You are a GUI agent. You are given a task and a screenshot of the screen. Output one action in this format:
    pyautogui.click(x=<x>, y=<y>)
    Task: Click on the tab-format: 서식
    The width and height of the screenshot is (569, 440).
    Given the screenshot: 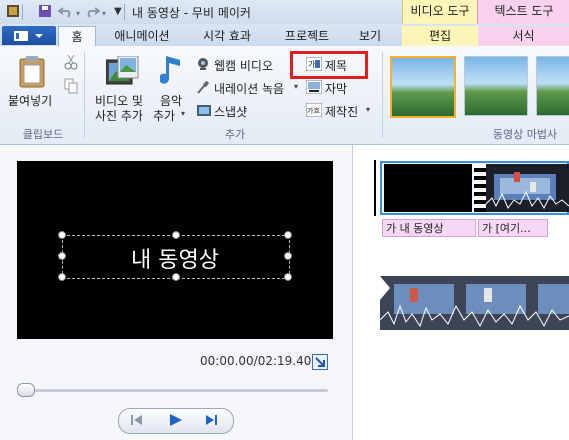 What is the action you would take?
    pyautogui.click(x=523, y=36)
    